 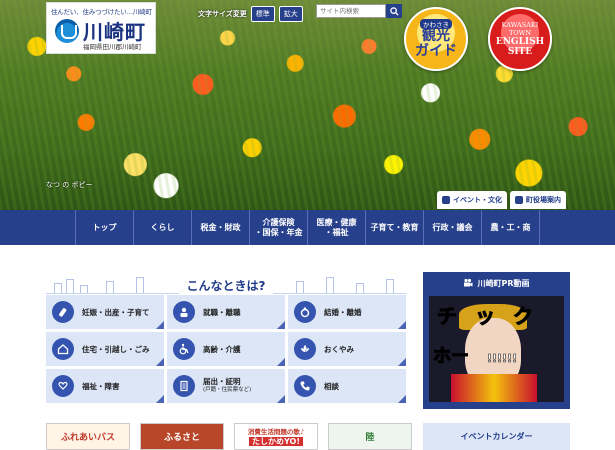 I want to click on heart-hand-icon, so click(x=63, y=386).